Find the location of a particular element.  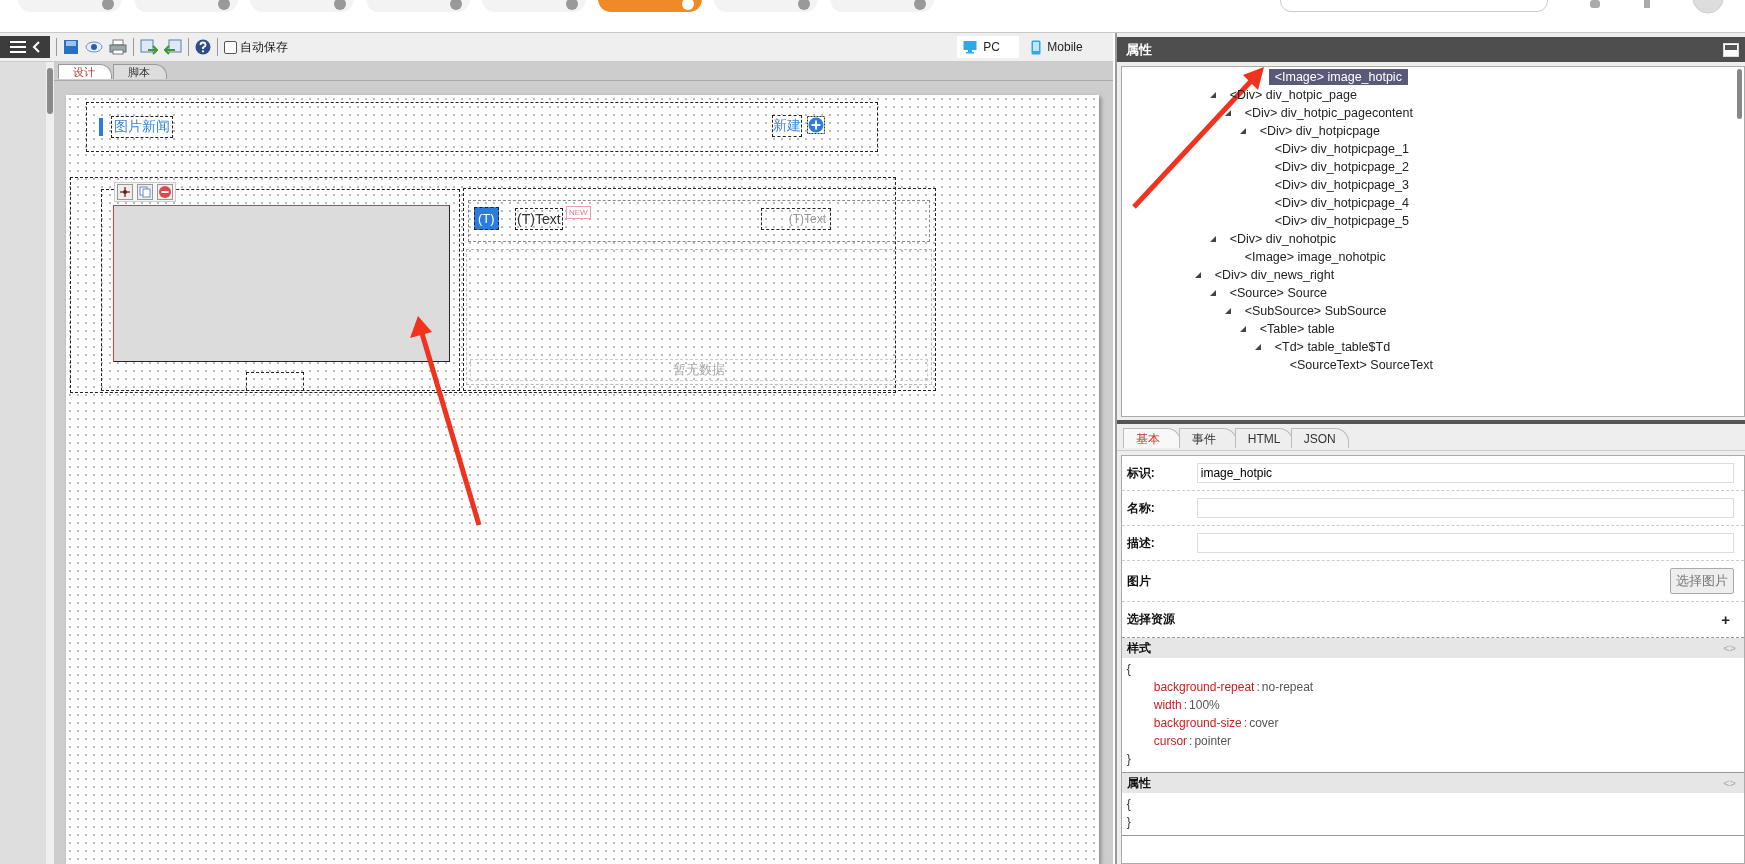

tree-item: <Image> image_hotpic is located at coordinates (1338, 77).